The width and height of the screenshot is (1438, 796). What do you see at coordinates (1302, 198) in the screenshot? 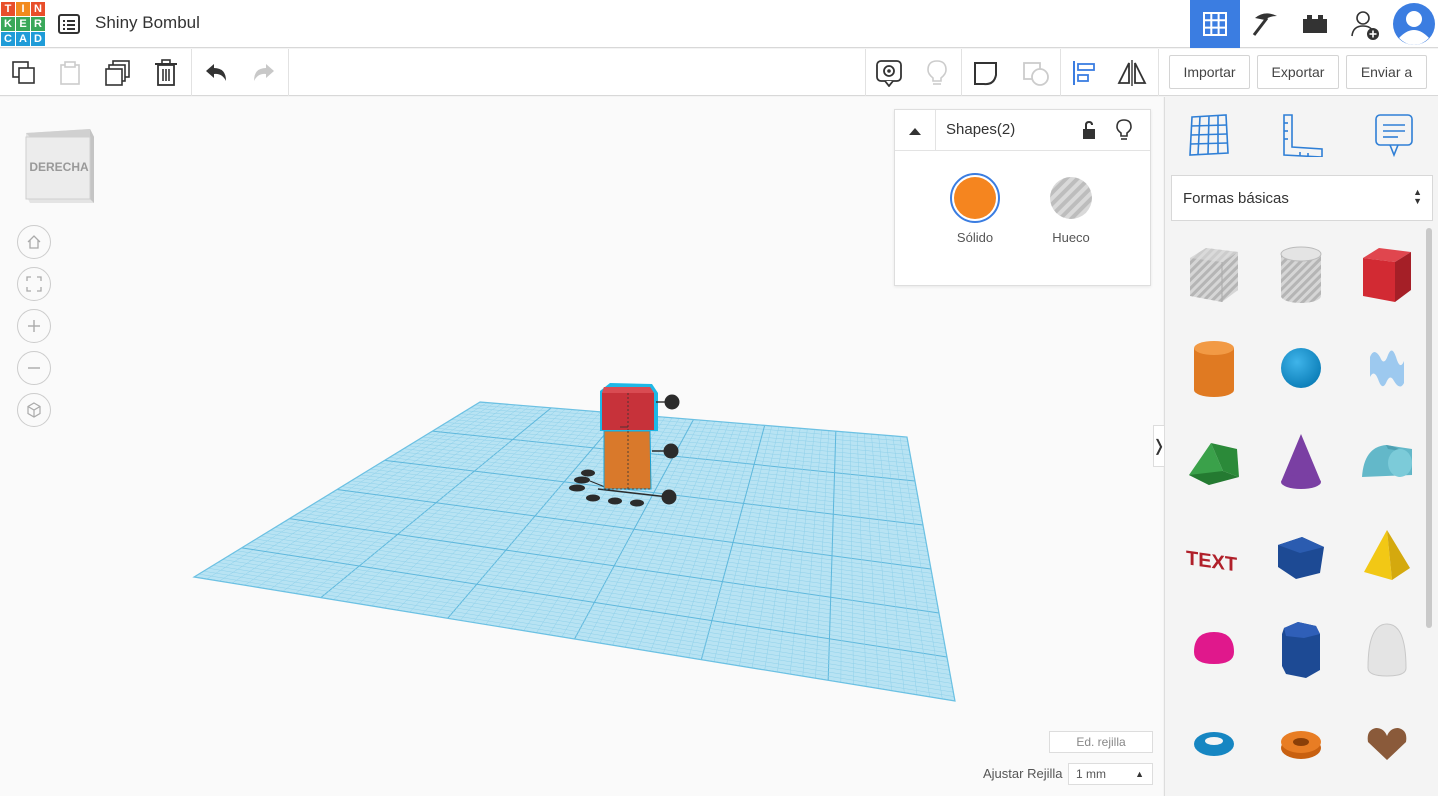
I see `shape-library-select: Formas básicas ▲ ▼` at bounding box center [1302, 198].